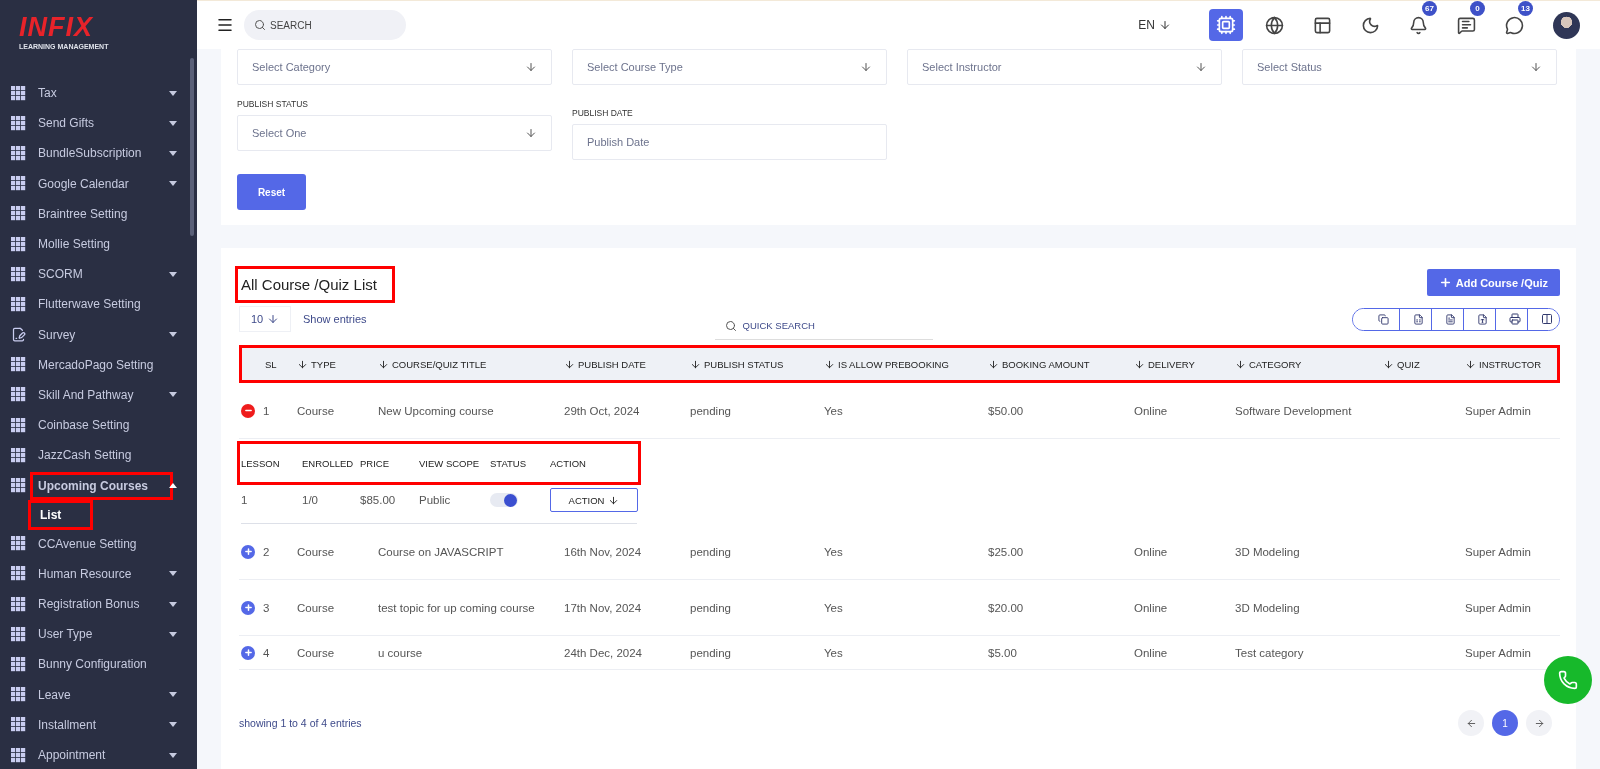 This screenshot has width=1600, height=769. What do you see at coordinates (105, 364) in the screenshot?
I see `sidebar-item: MercadoPago Setting` at bounding box center [105, 364].